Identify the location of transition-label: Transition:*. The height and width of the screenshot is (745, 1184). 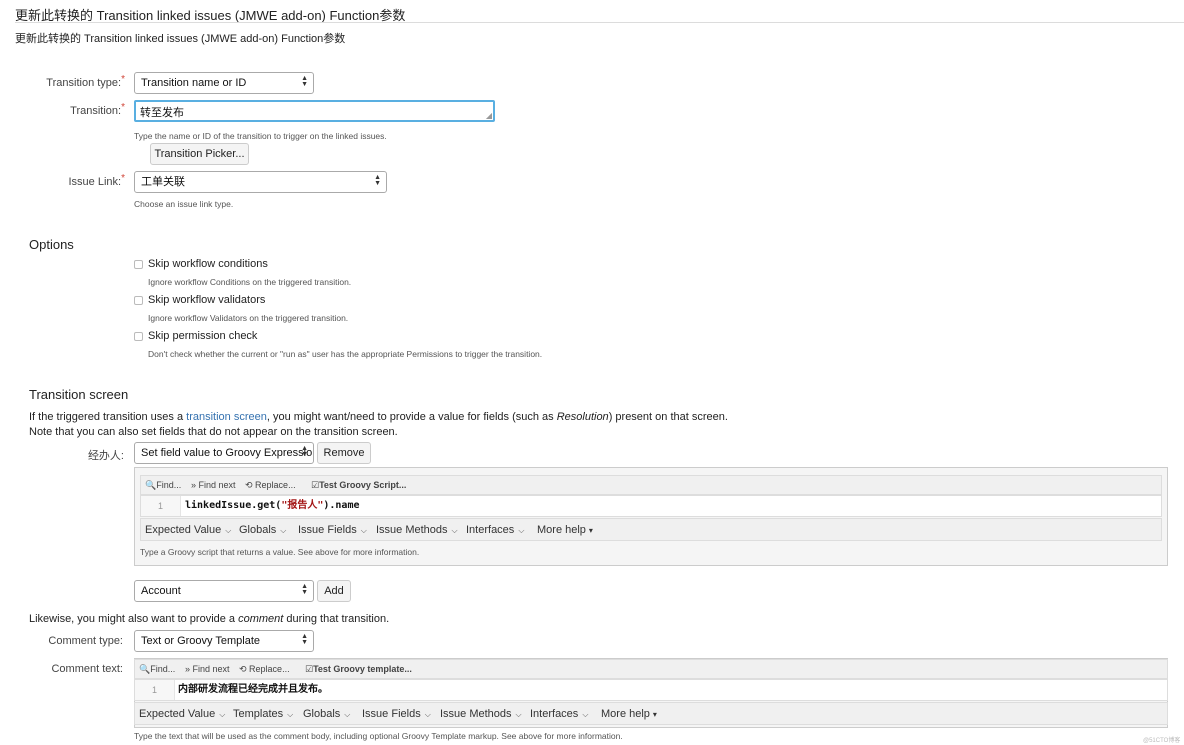
(97, 109).